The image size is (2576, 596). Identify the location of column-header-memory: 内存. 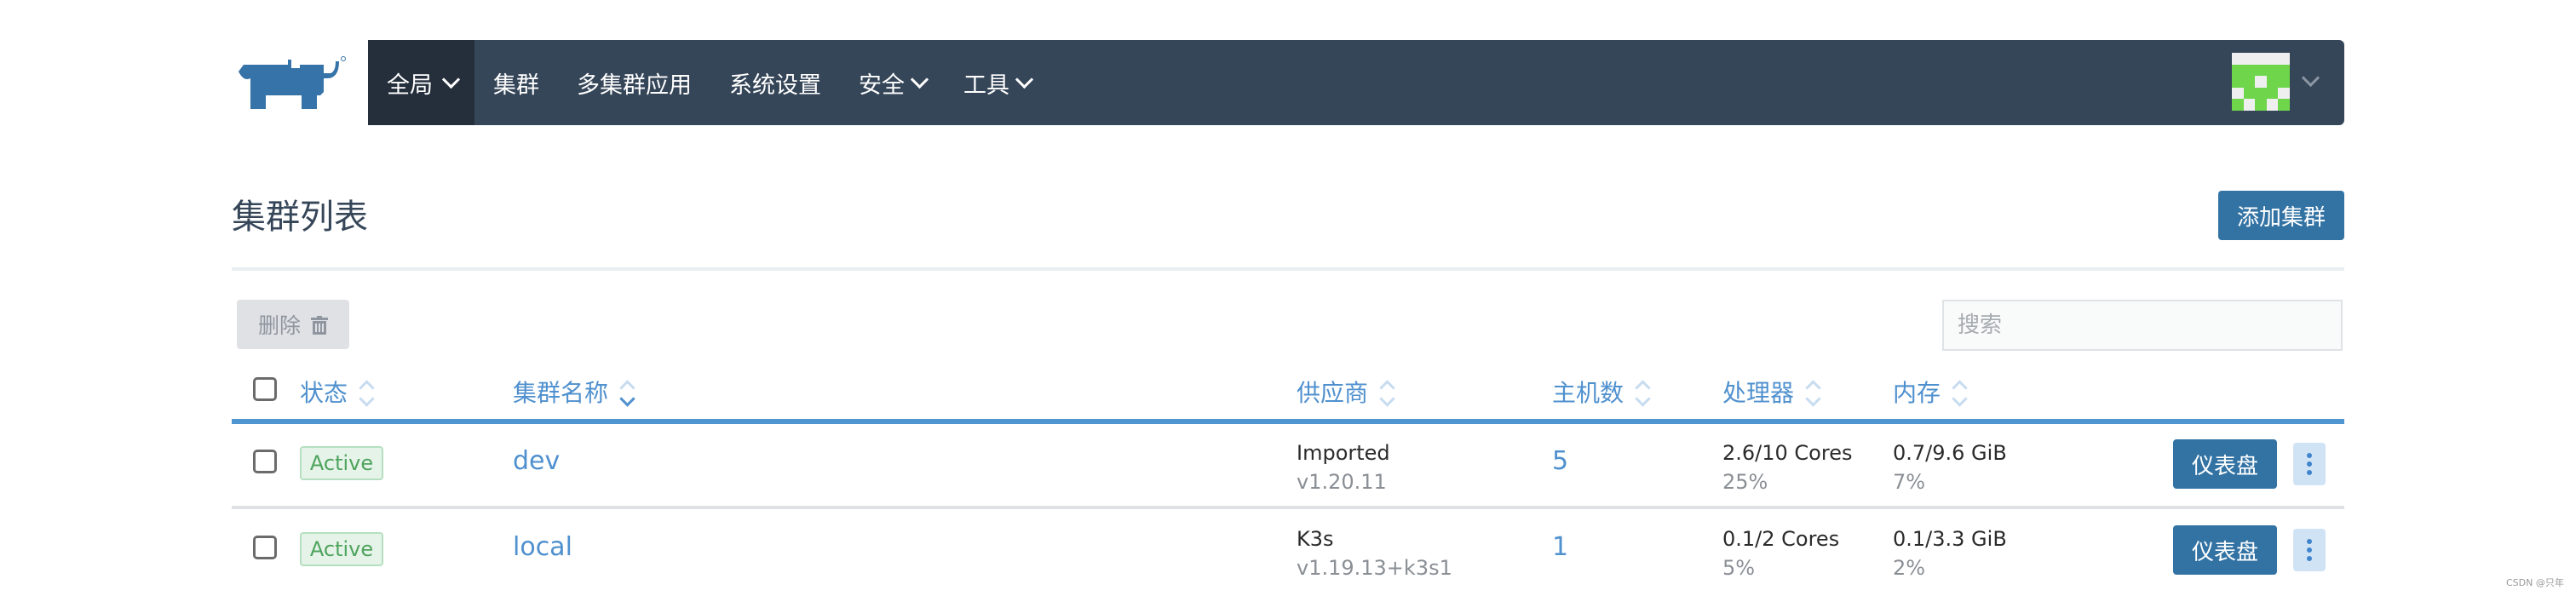
(1931, 392).